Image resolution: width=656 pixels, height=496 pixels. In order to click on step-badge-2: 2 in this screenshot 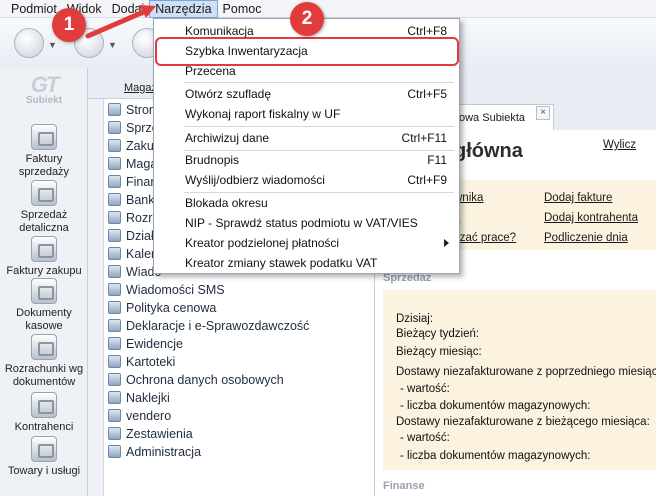, I will do `click(307, 19)`.